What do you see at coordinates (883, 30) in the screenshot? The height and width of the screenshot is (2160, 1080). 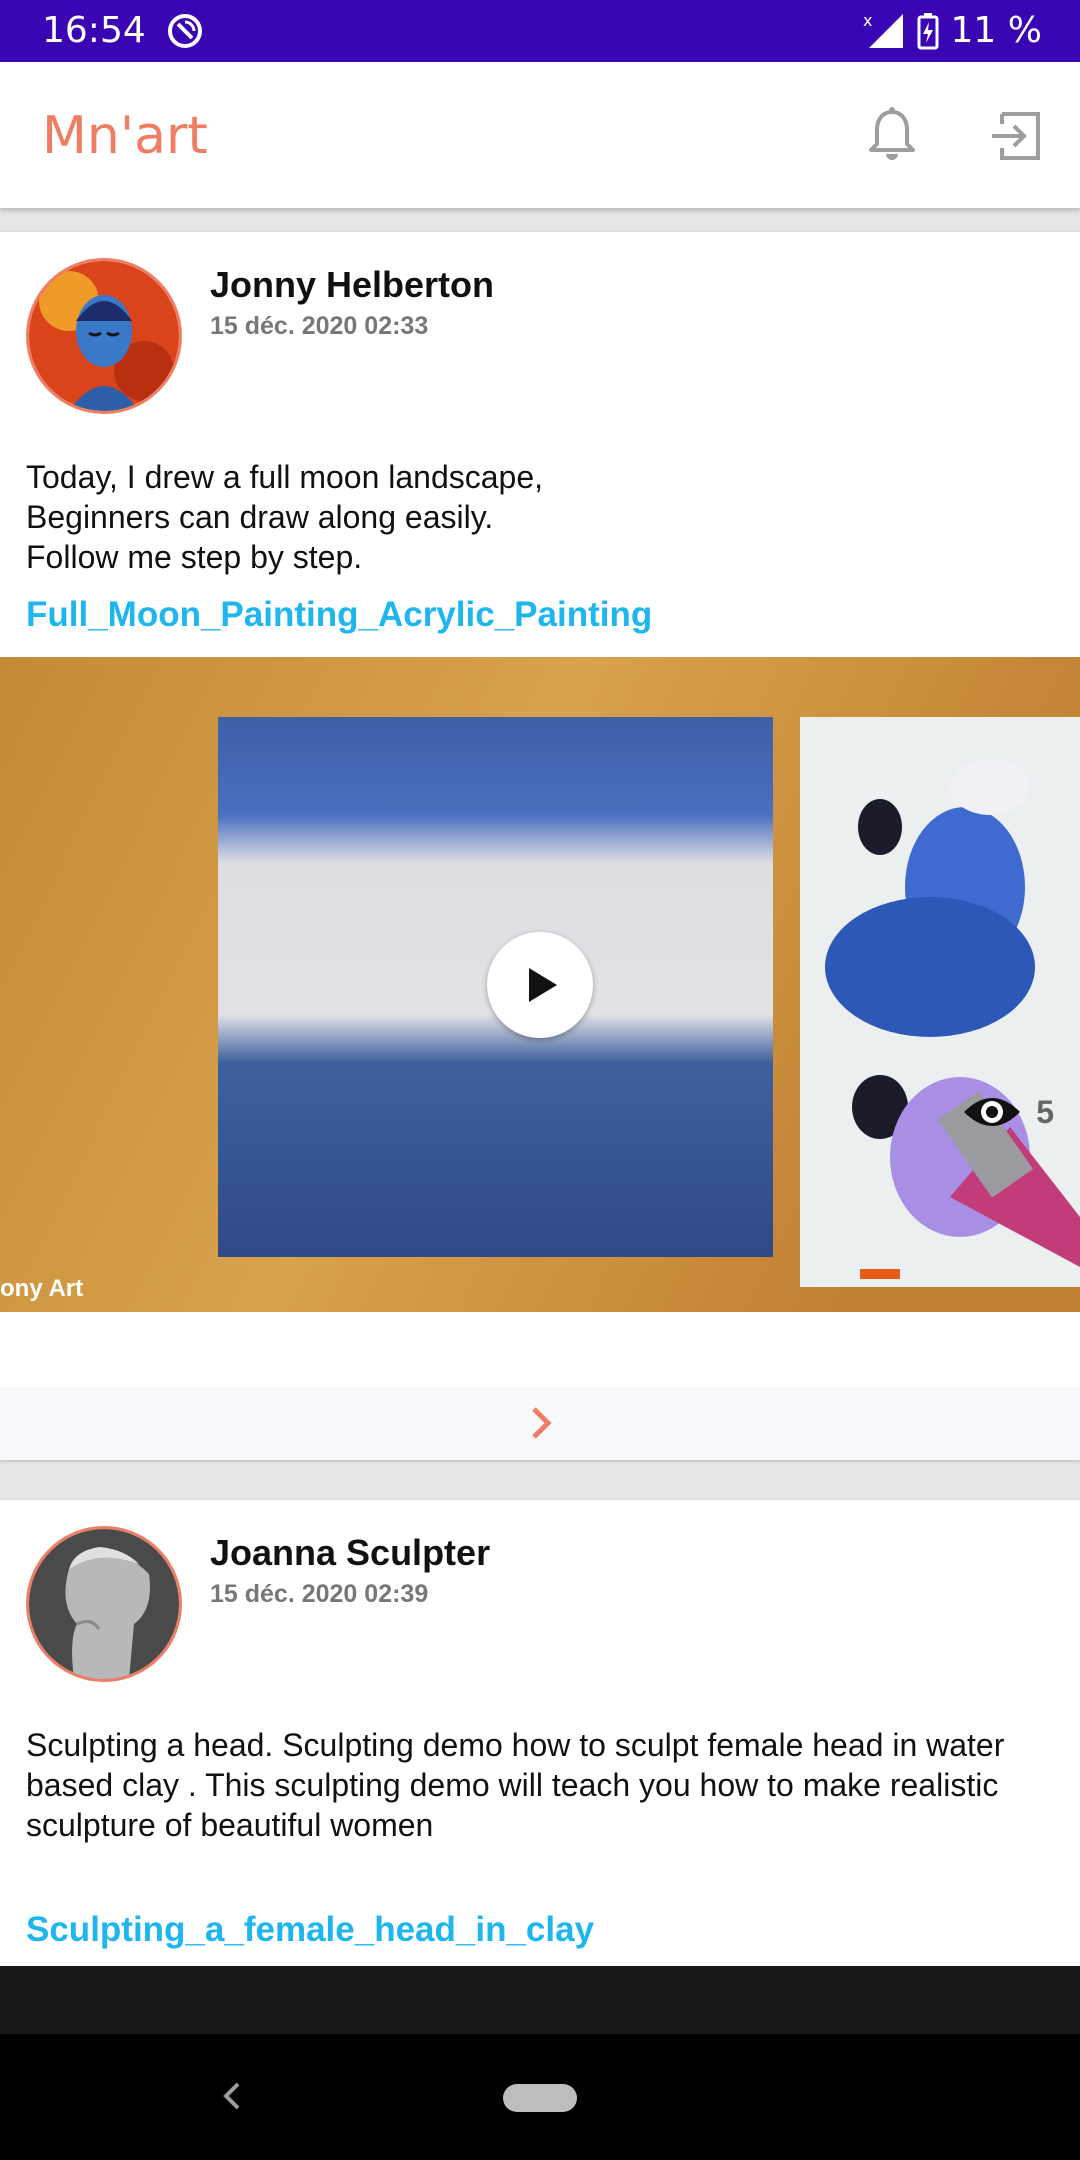 I see `no-signal-icon: x` at bounding box center [883, 30].